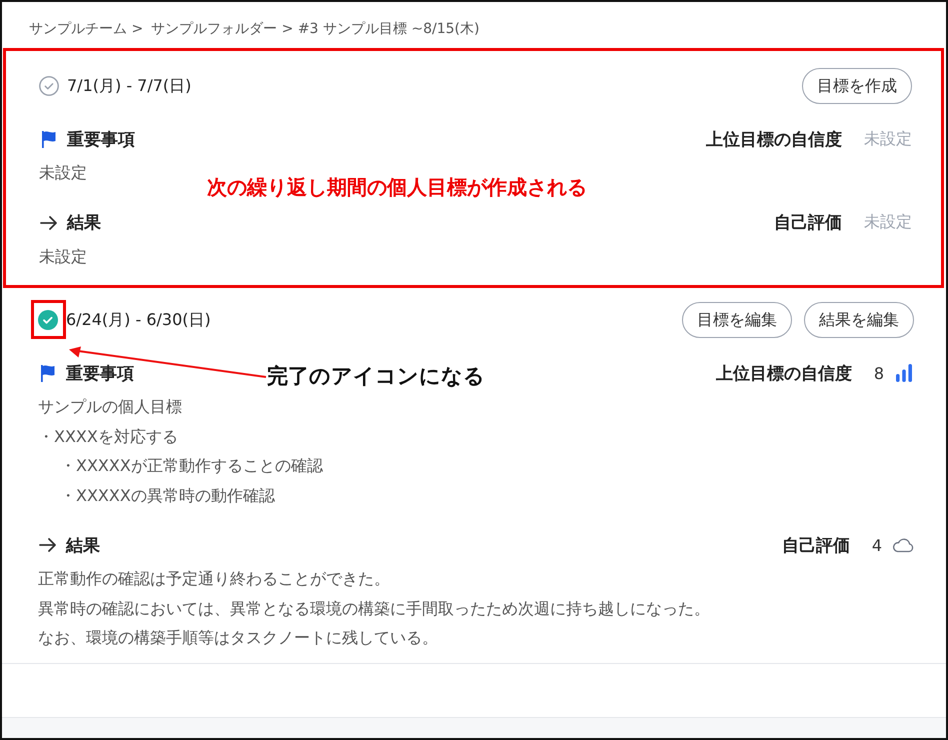  Describe the element at coordinates (86, 30) in the screenshot. I see `breadcrumb-link: サンプルチーム >` at that location.